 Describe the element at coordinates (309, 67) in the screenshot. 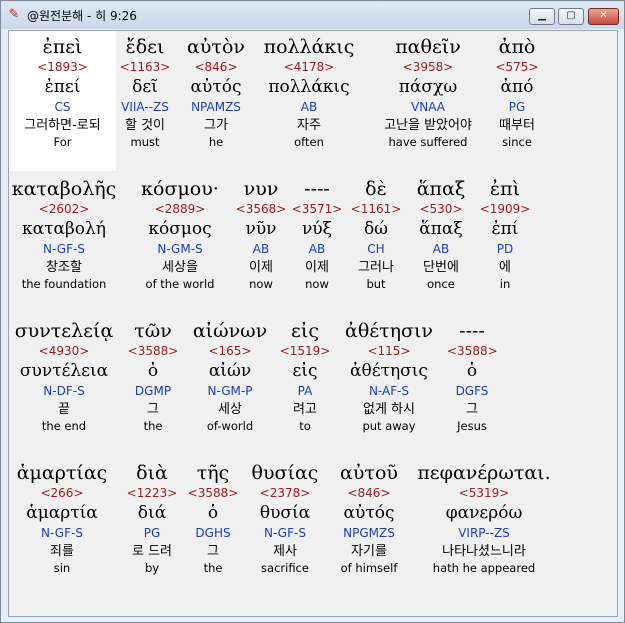

I see `strong-number: <4178>` at that location.